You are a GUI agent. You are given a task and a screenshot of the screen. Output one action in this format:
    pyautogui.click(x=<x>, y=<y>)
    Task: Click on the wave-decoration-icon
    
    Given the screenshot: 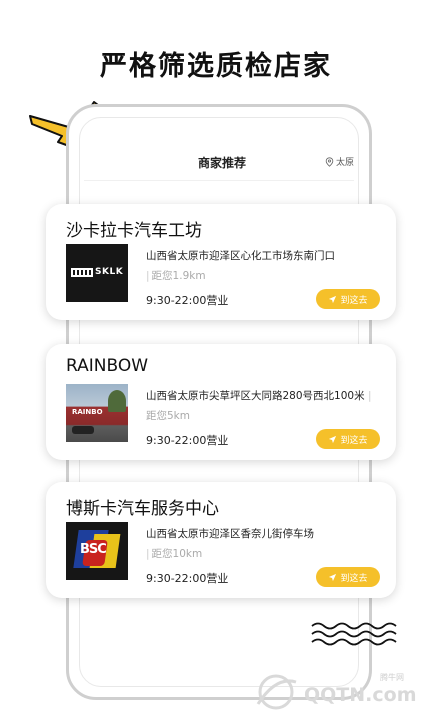 What is the action you would take?
    pyautogui.click(x=354, y=634)
    